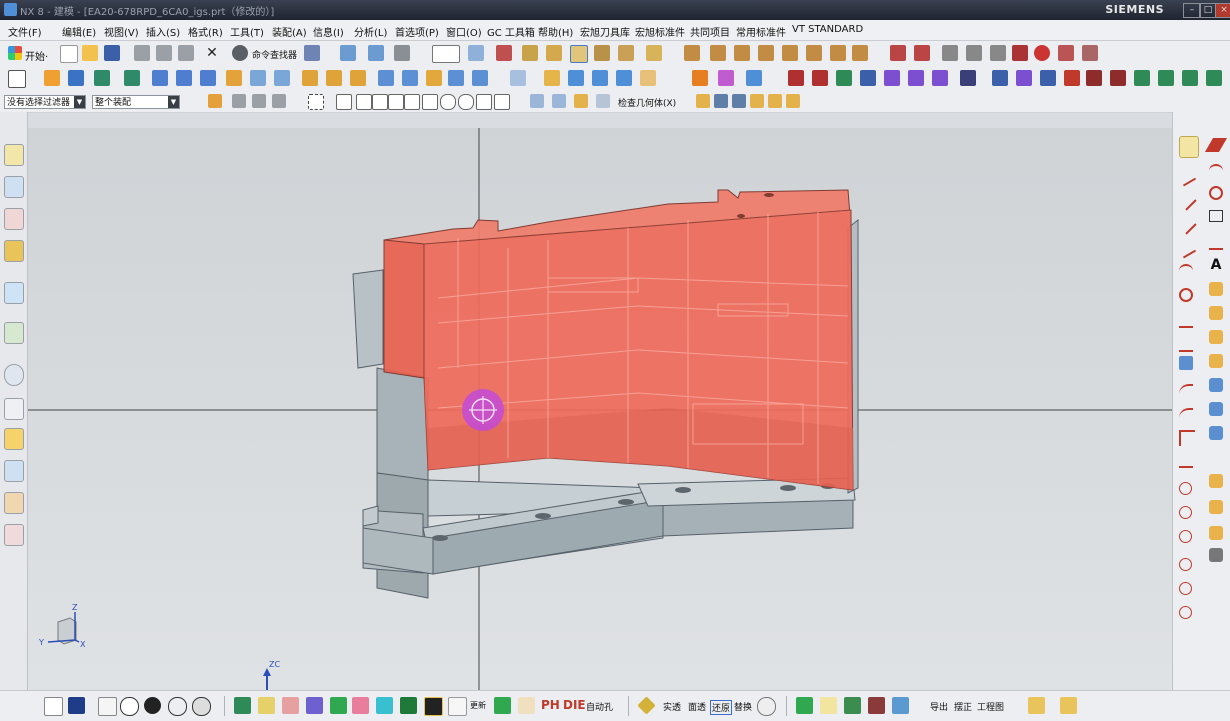 This screenshot has width=1230, height=721. I want to click on electrode-icon, so click(1000, 78).